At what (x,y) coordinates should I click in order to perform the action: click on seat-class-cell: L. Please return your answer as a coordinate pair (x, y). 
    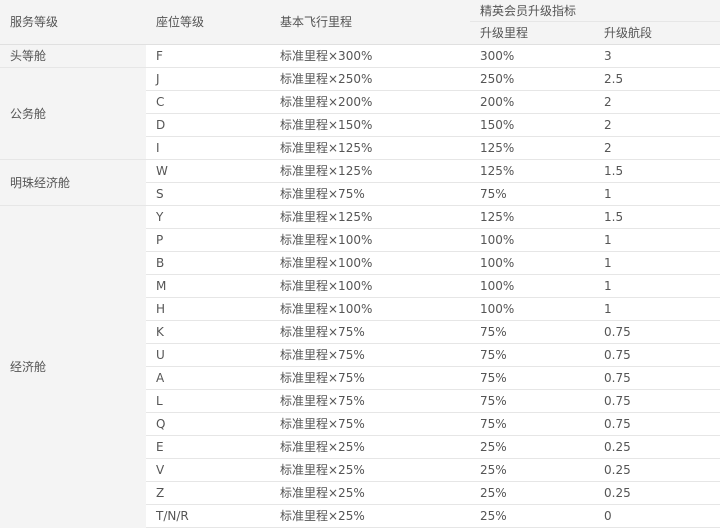
    Looking at the image, I should click on (208, 401).